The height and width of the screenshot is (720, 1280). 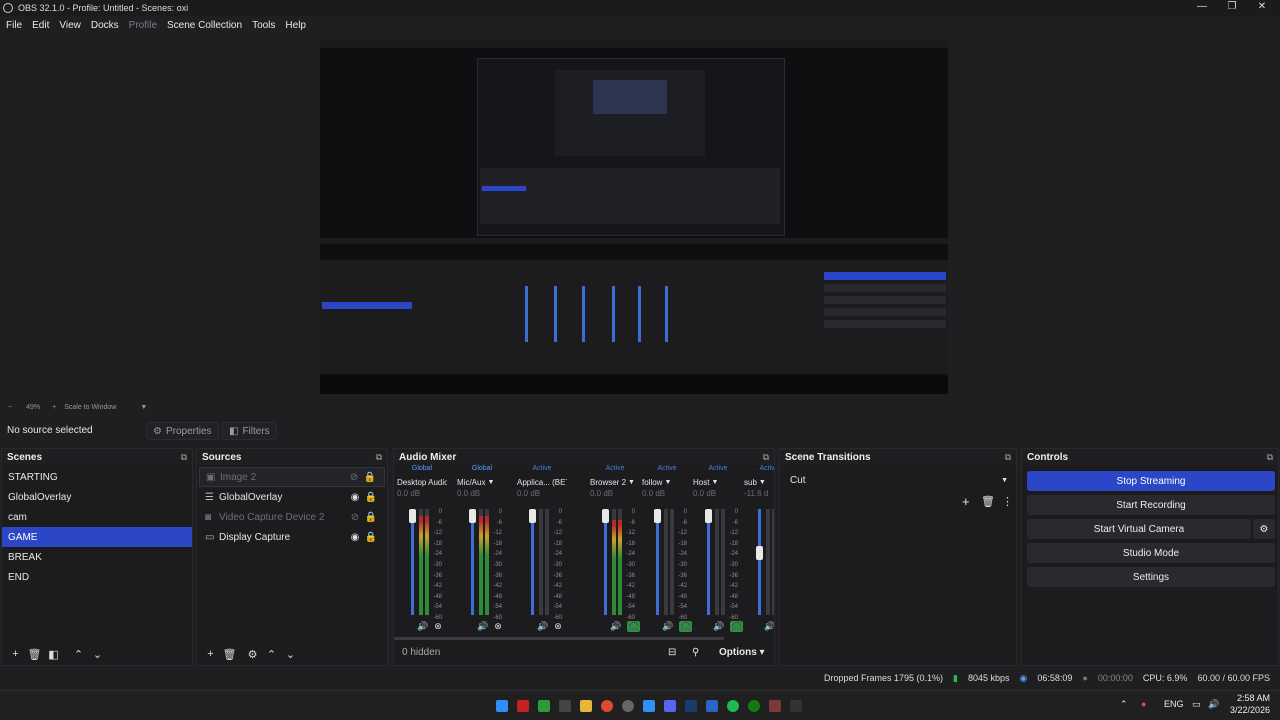 I want to click on source-item-display-capture: ▭ Display Capture ◉ 🔒, so click(x=292, y=537).